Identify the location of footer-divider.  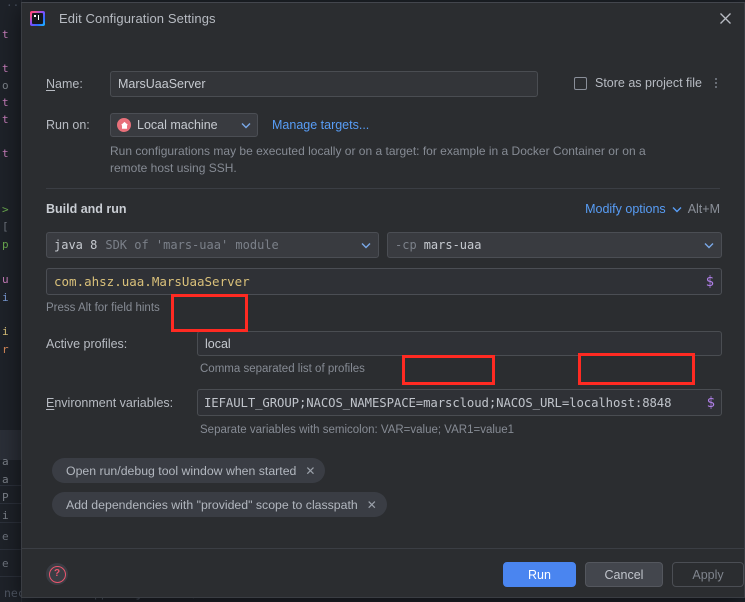
(383, 548).